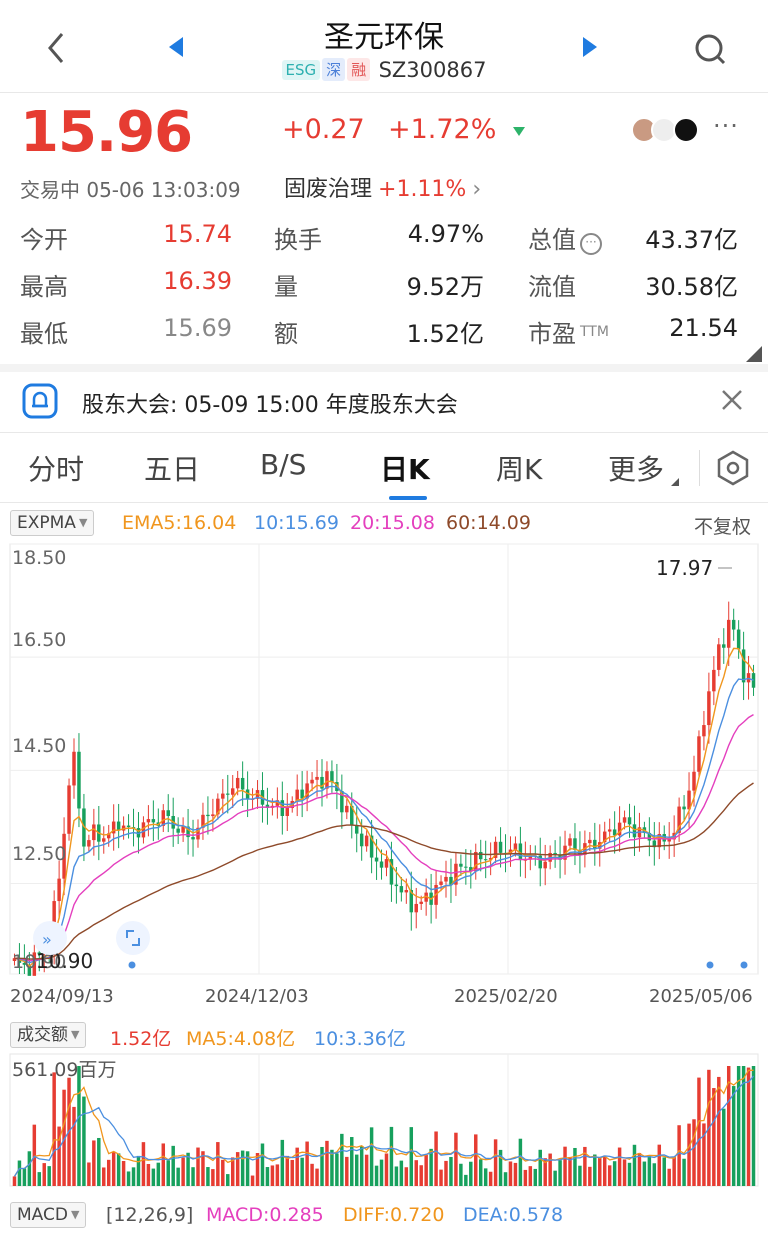 This screenshot has height=1235, width=768. What do you see at coordinates (384, 402) in the screenshot?
I see `notice-banner: 股东大会: 05-09 15:00 年度股东大会` at bounding box center [384, 402].